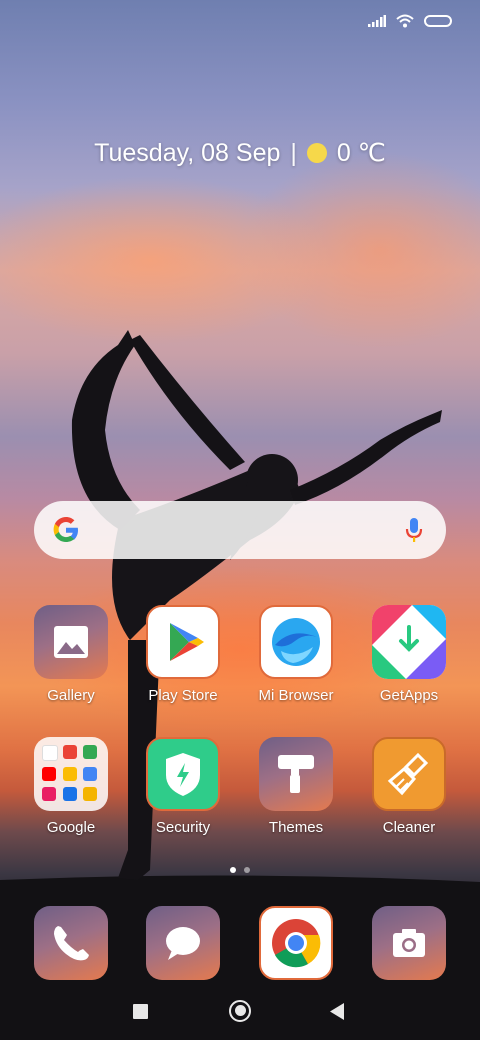  I want to click on phone-icon, so click(71, 943).